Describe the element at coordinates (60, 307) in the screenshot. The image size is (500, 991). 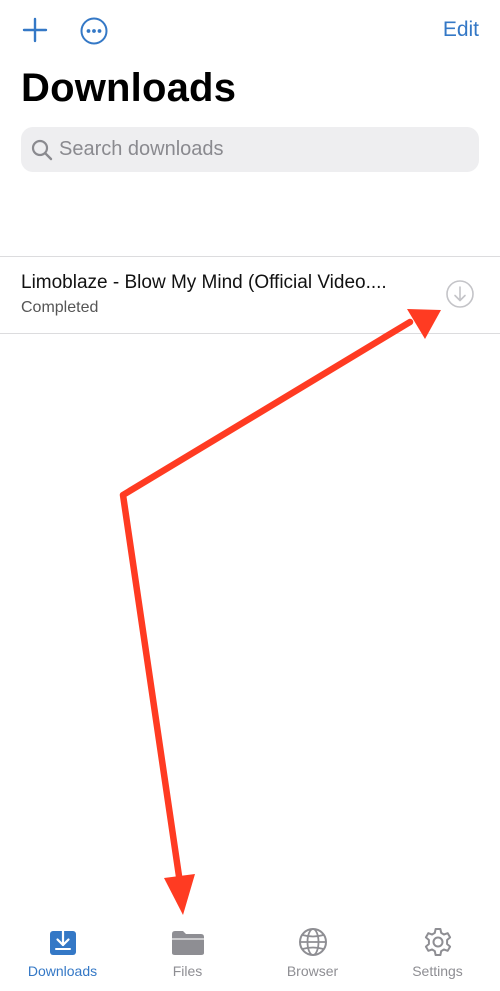
I see `download-status: Completed` at that location.